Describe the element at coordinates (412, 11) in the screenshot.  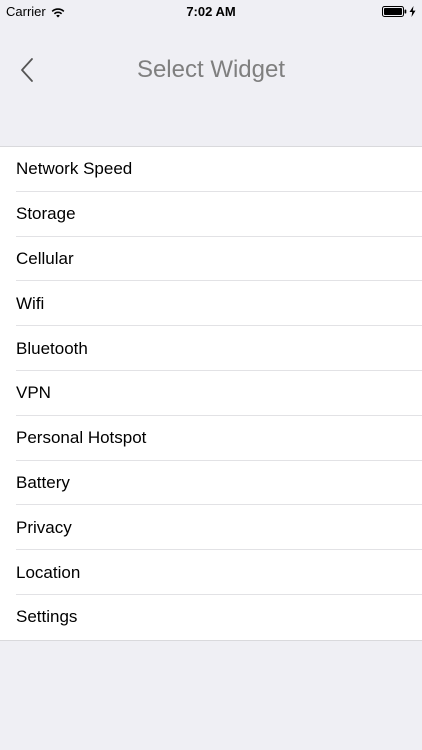
I see `charging-bolt-icon` at that location.